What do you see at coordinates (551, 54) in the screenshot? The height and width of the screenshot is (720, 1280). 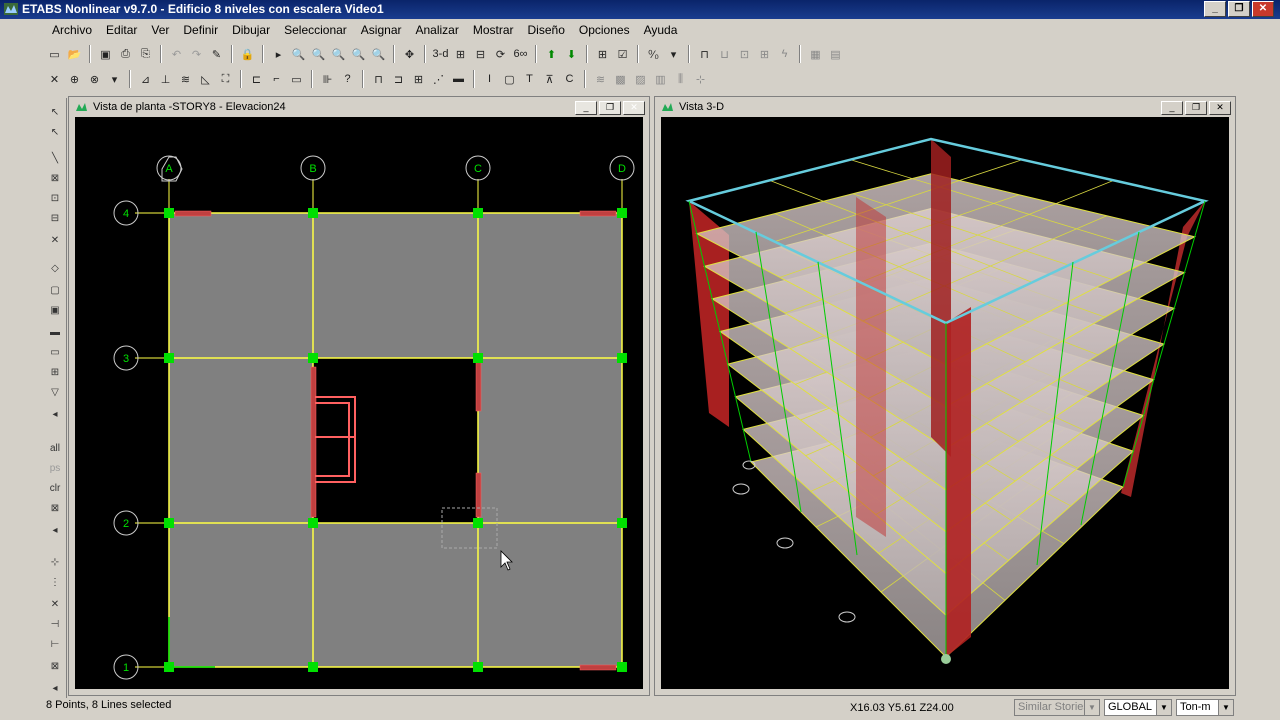 I see `up-arrow-icon: ⬆` at bounding box center [551, 54].